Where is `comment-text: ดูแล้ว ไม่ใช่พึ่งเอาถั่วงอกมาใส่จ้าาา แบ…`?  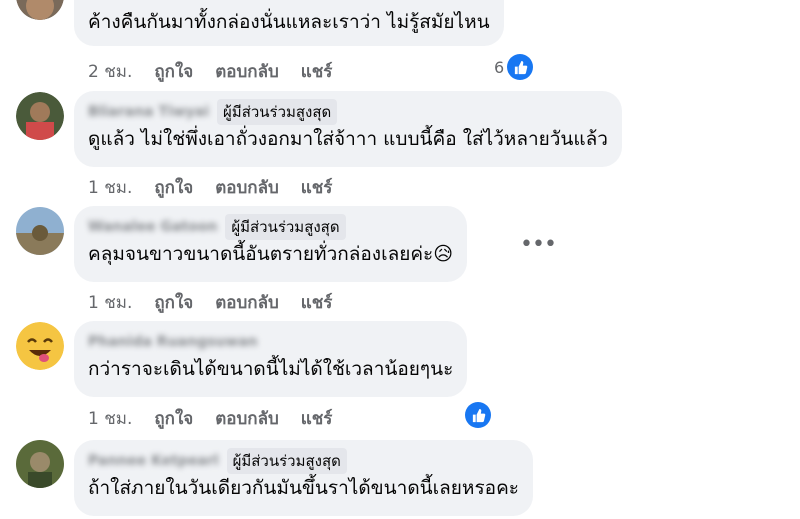
comment-text: ดูแล้ว ไม่ใช่พึ่งเอาถั่วงอกมาใส่จ้าาา แบ… is located at coordinates (348, 139).